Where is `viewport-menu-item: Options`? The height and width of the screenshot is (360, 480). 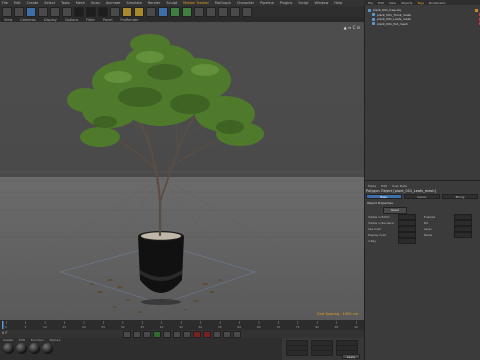
viewport-menu-item: Options is located at coordinates (72, 20).